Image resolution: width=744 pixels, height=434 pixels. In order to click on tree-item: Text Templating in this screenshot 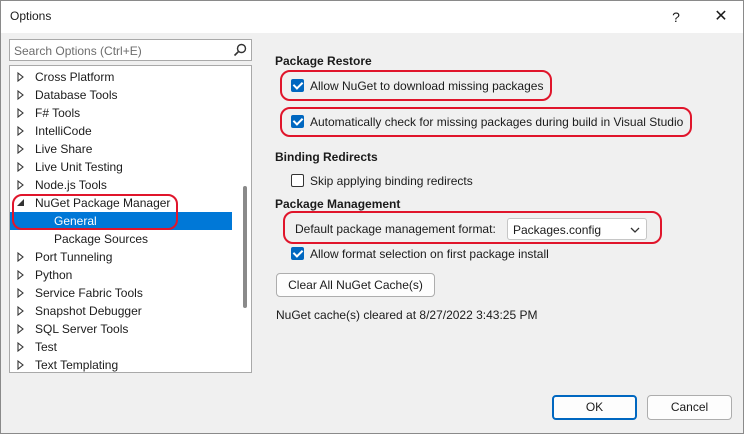, I will do `click(121, 364)`.